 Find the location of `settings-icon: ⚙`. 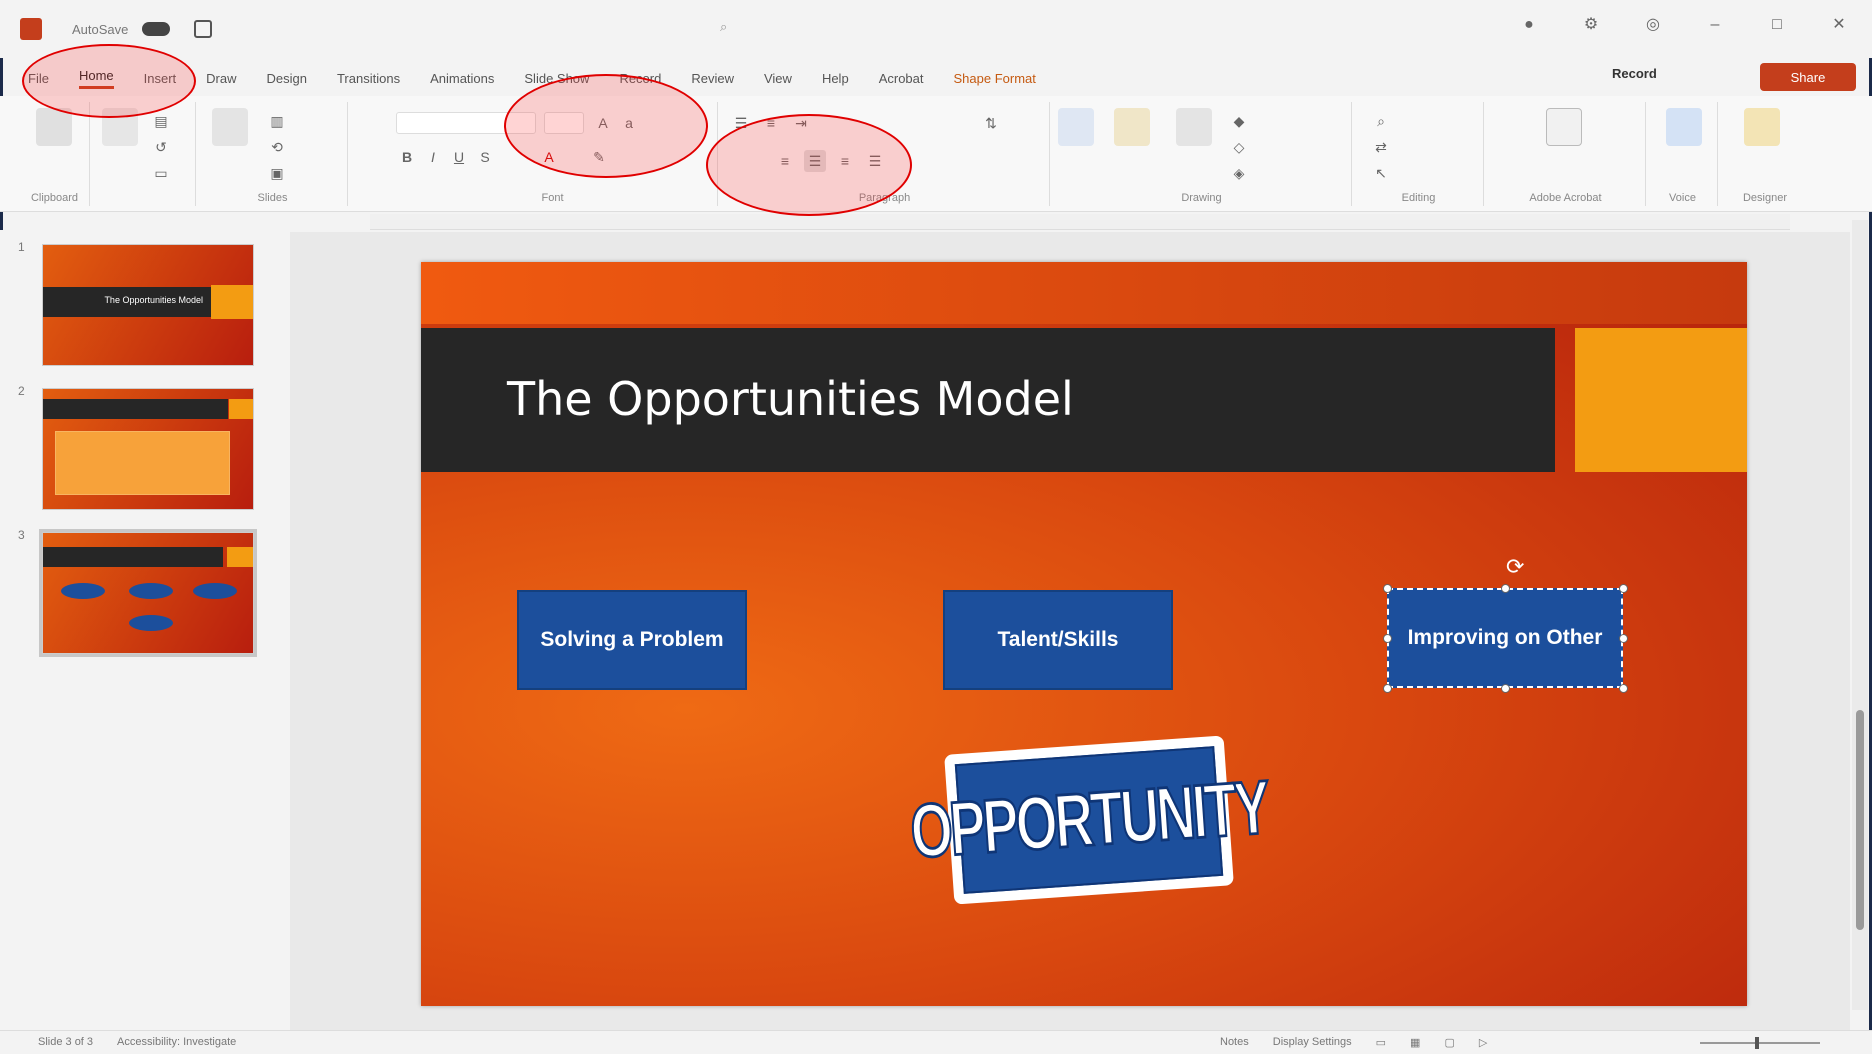

settings-icon: ⚙ is located at coordinates (1591, 25).